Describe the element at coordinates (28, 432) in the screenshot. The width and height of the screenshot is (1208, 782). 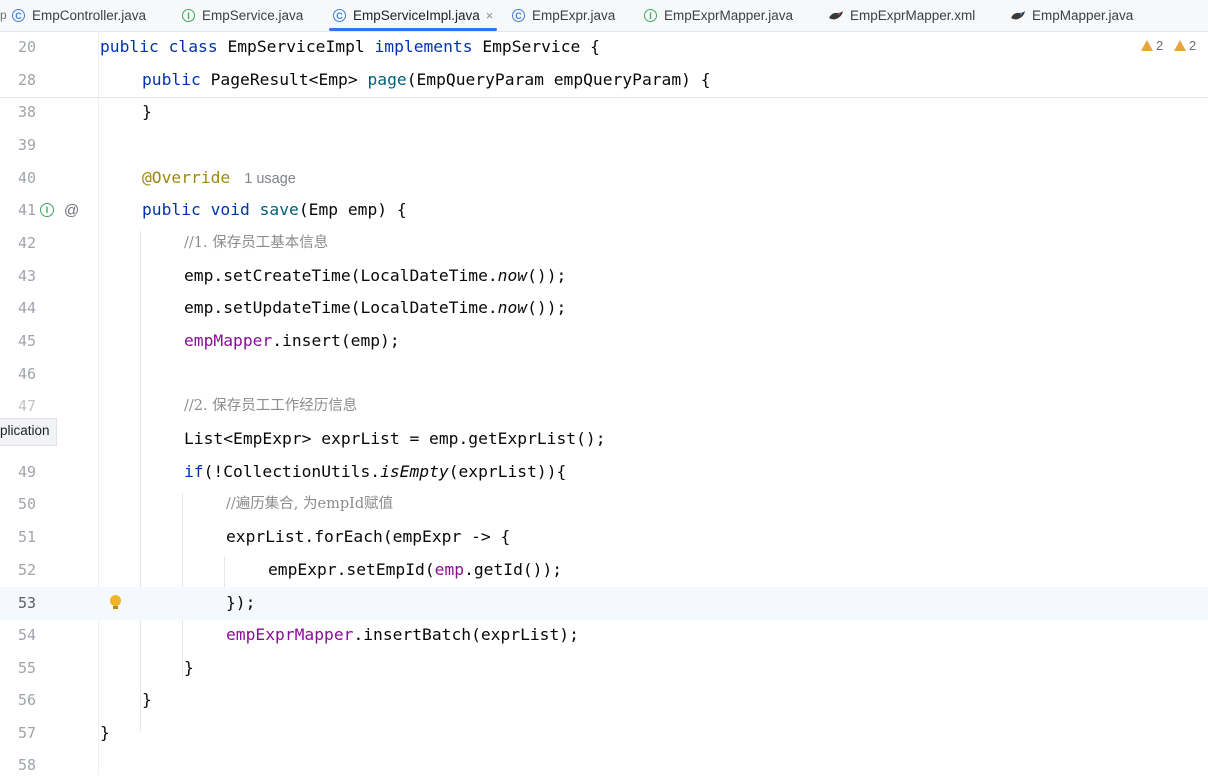
I see `tooltip-fragment: plication` at that location.